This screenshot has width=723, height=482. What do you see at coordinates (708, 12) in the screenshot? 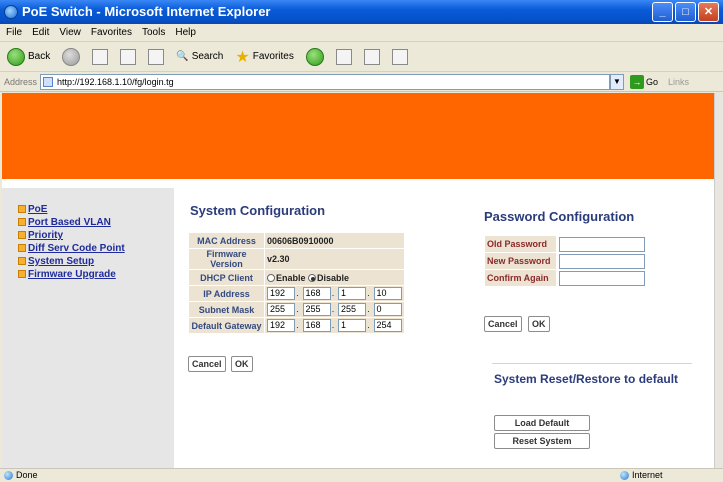
I see `close-button: ✕` at bounding box center [708, 12].